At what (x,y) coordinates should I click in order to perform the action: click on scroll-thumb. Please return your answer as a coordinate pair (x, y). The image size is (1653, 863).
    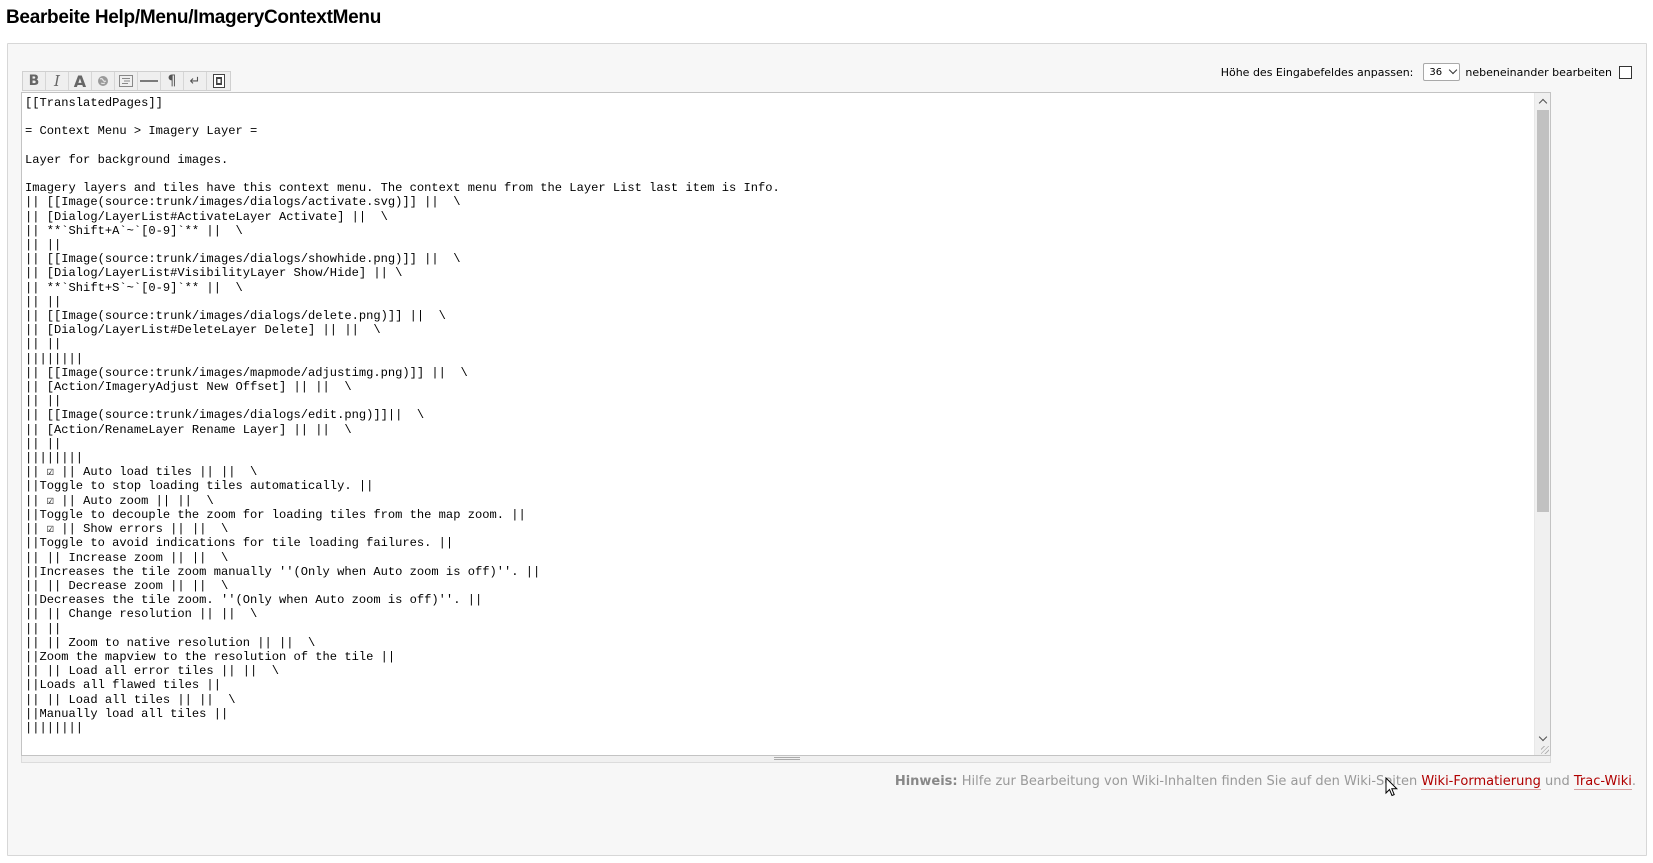
    Looking at the image, I should click on (1543, 311).